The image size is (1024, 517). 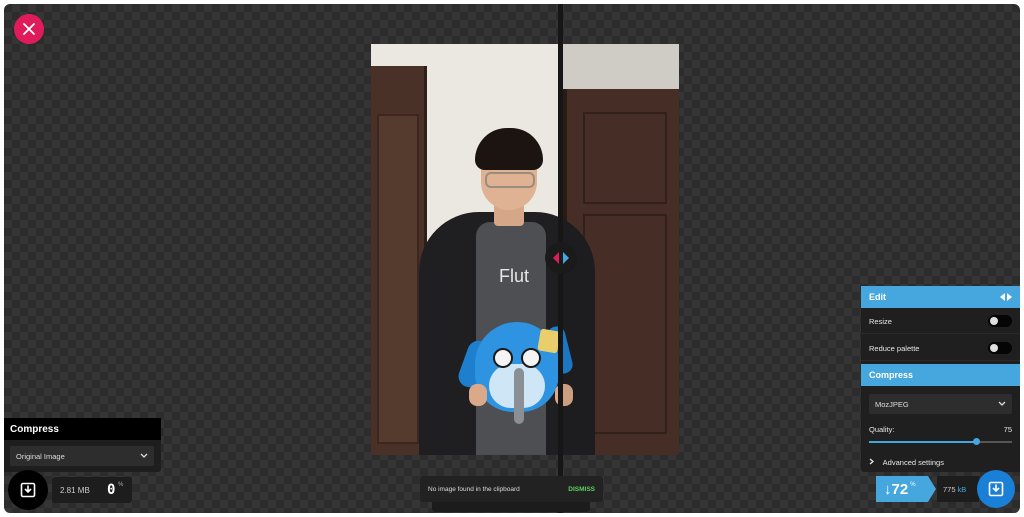 I want to click on left-compress-panel: Compress Original Image, so click(x=82, y=445).